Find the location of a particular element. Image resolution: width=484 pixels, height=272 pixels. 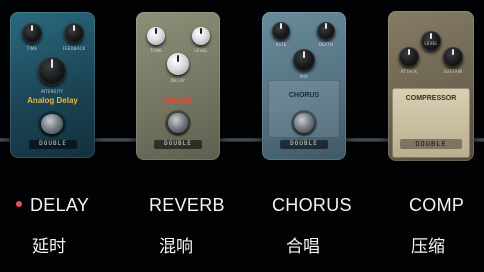

feedback-label: FEEDBACK is located at coordinates (74, 48).